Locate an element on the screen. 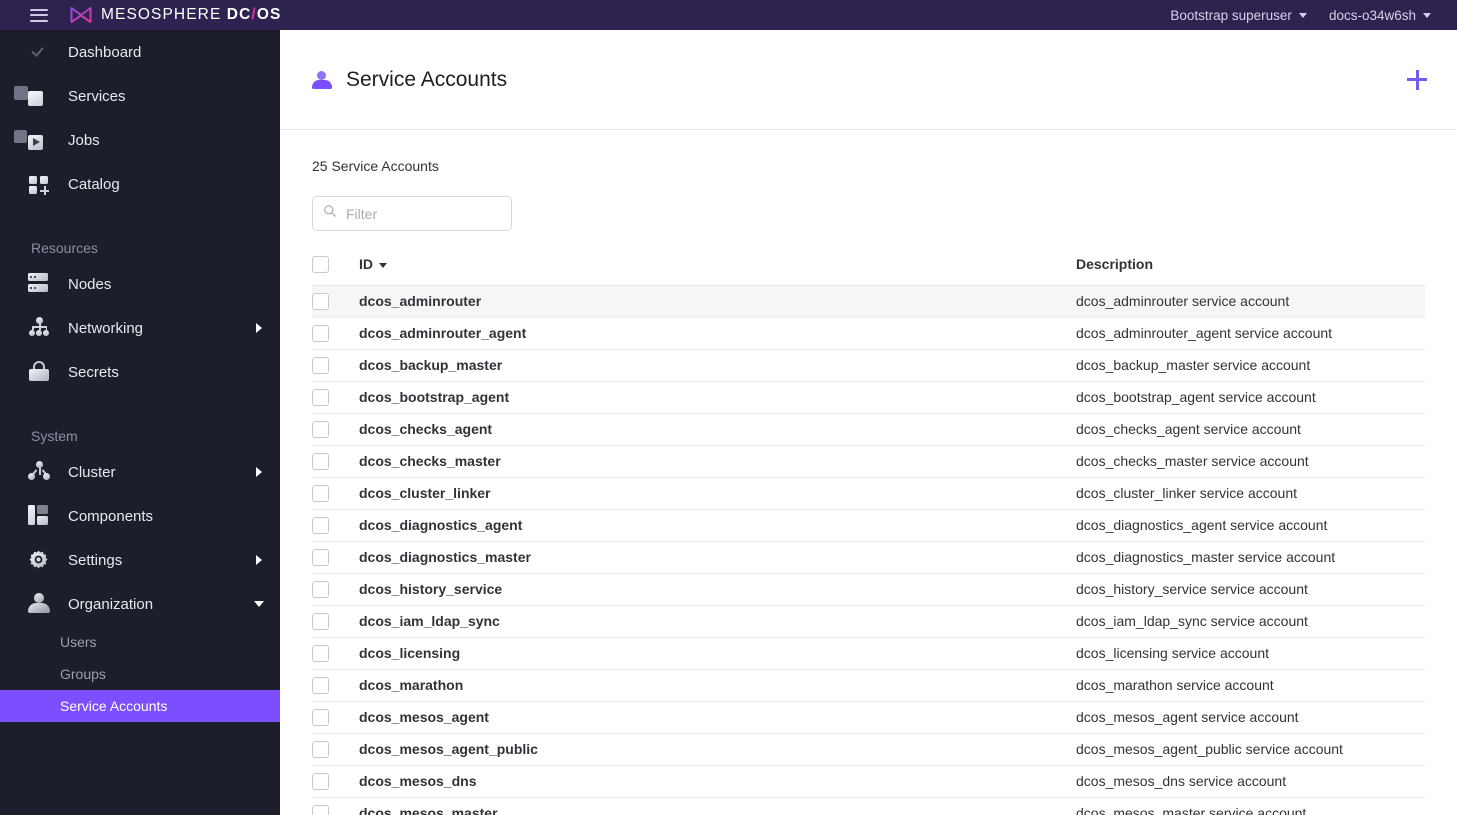 This screenshot has height=815, width=1457. row-id: dcos_licensing is located at coordinates (717, 653).